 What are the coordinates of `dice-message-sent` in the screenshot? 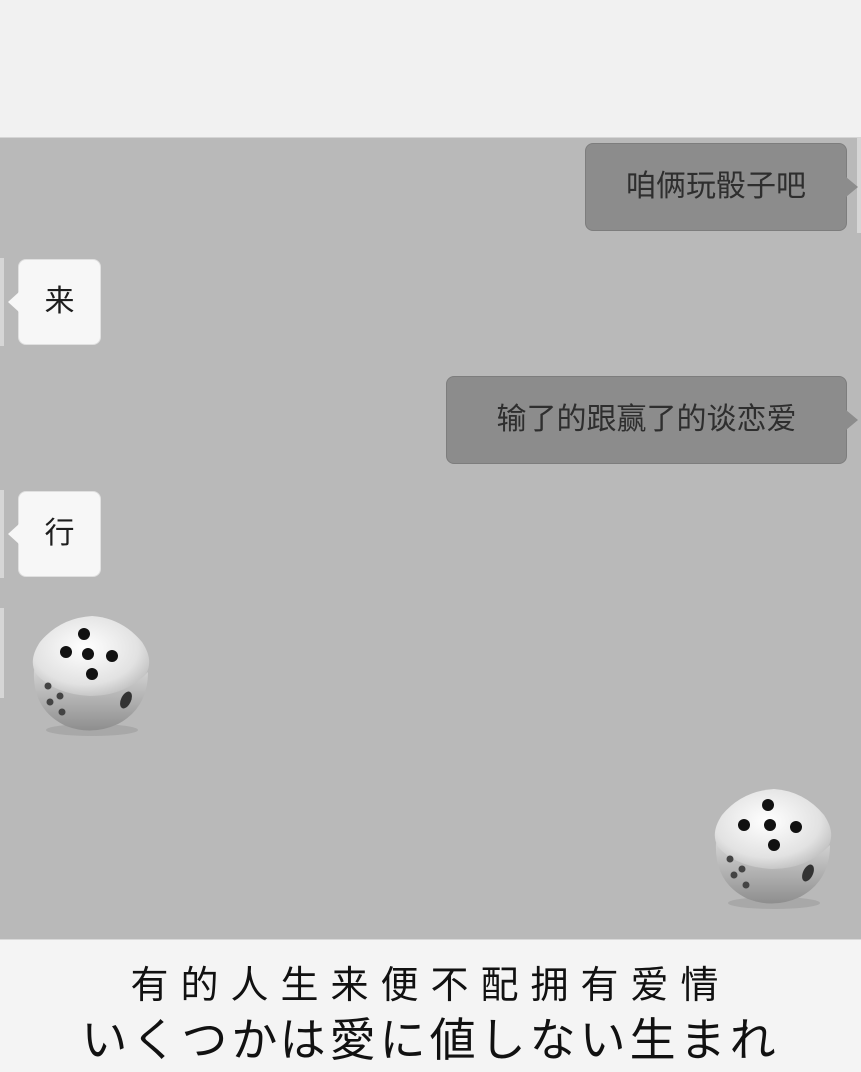 It's located at (773, 849).